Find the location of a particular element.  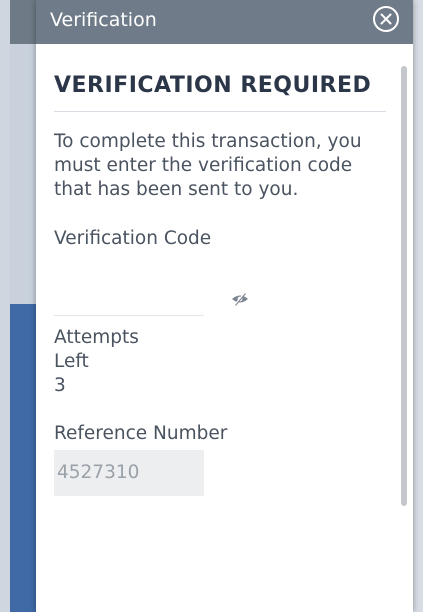

attempts-label-line2: Left is located at coordinates (71, 361).